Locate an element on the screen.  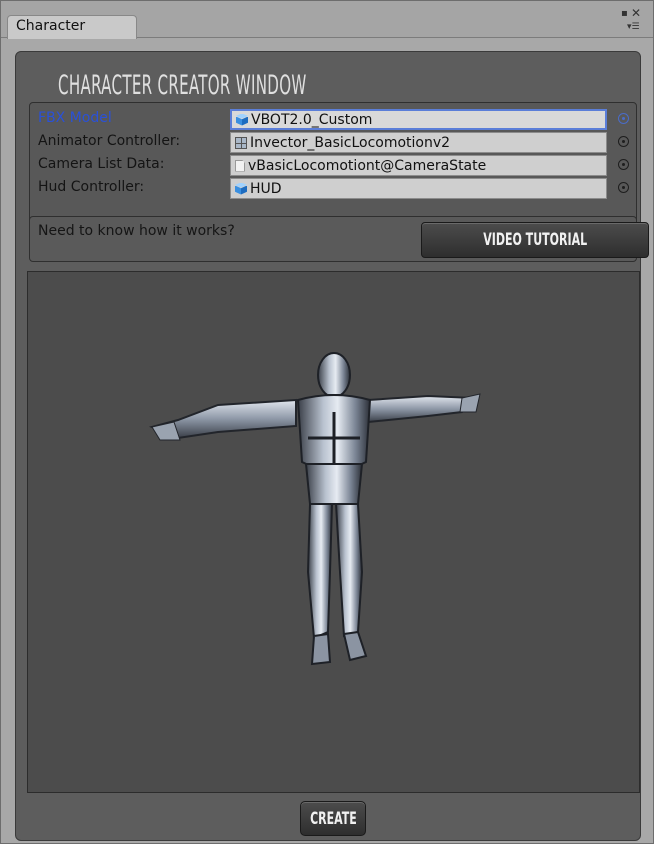
hud-controller-label: Hud Controller: is located at coordinates (91, 187).